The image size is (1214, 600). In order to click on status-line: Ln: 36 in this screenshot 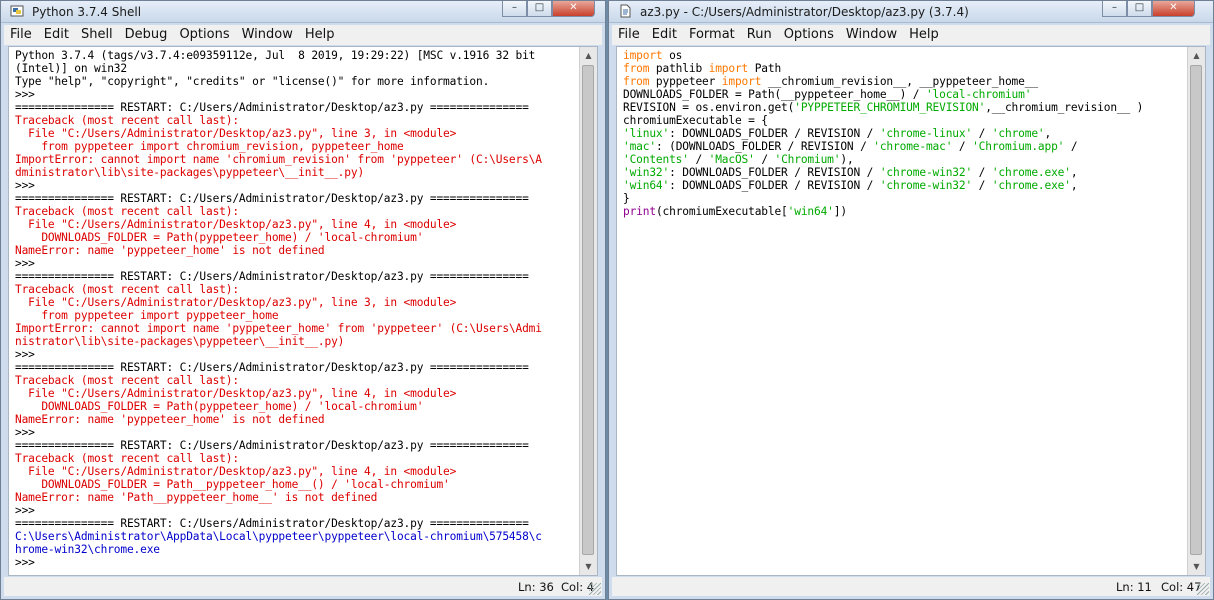, I will do `click(536, 587)`.